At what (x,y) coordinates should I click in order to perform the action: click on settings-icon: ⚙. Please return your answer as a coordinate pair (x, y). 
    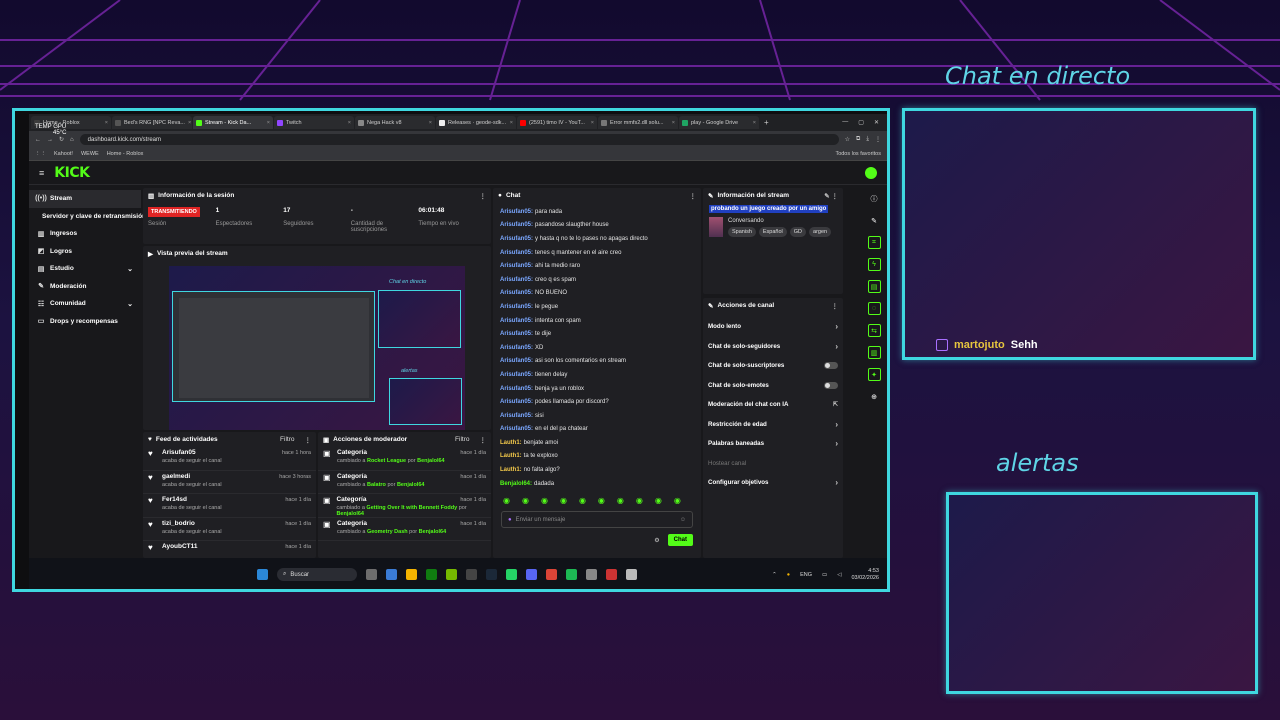
    Looking at the image, I should click on (656, 540).